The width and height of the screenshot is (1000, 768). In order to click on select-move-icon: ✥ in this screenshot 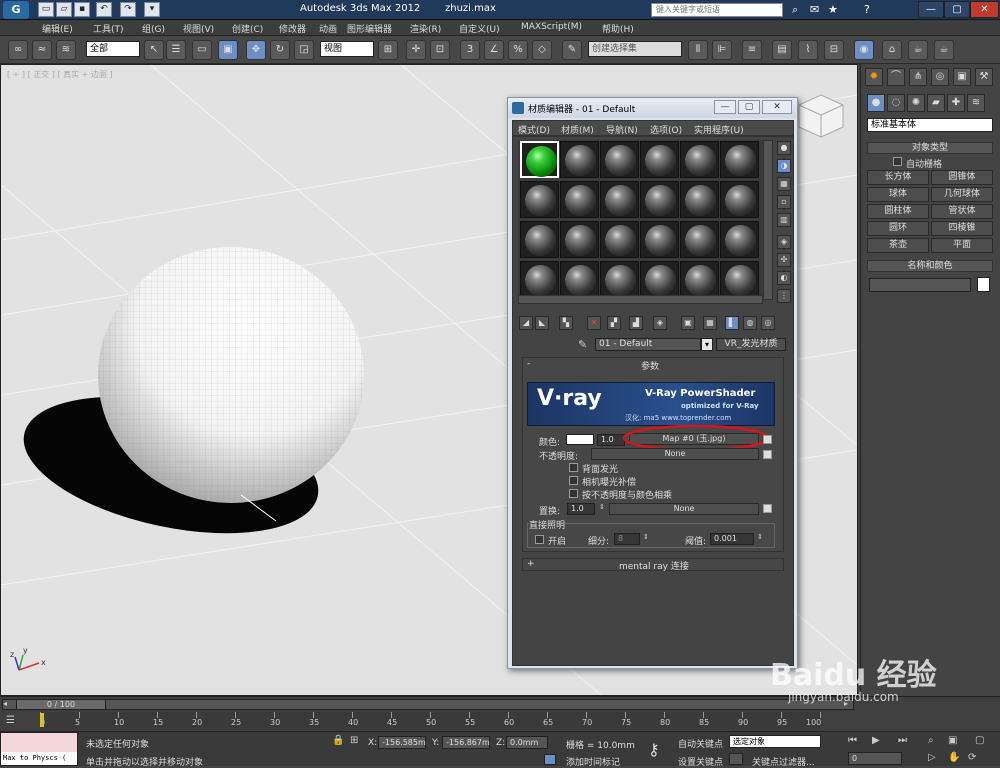, I will do `click(256, 50)`.